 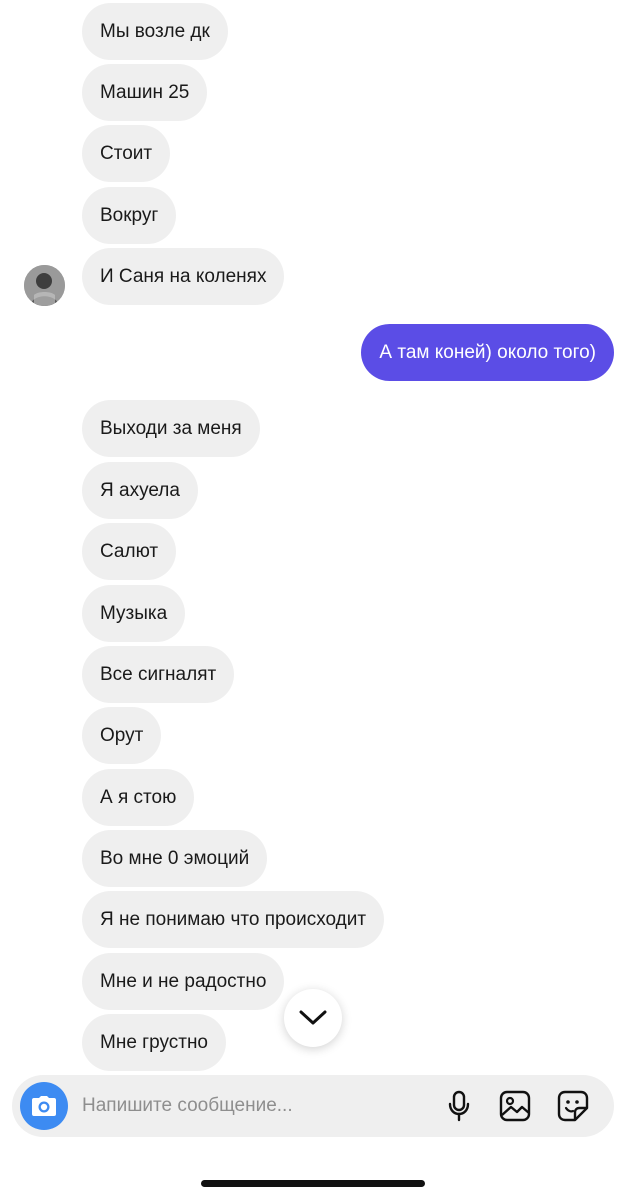 I want to click on gallery-icon, so click(x=515, y=1106).